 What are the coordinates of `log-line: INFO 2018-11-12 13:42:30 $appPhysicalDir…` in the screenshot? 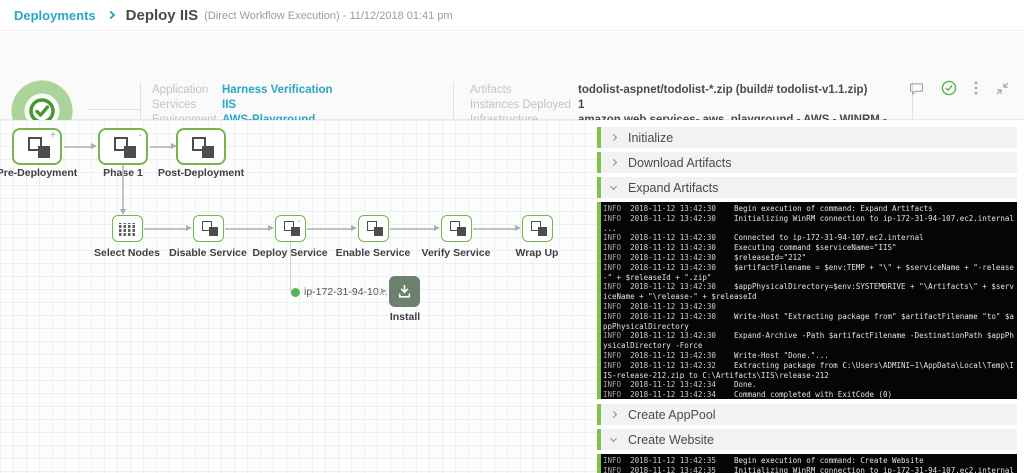 It's located at (808, 292).